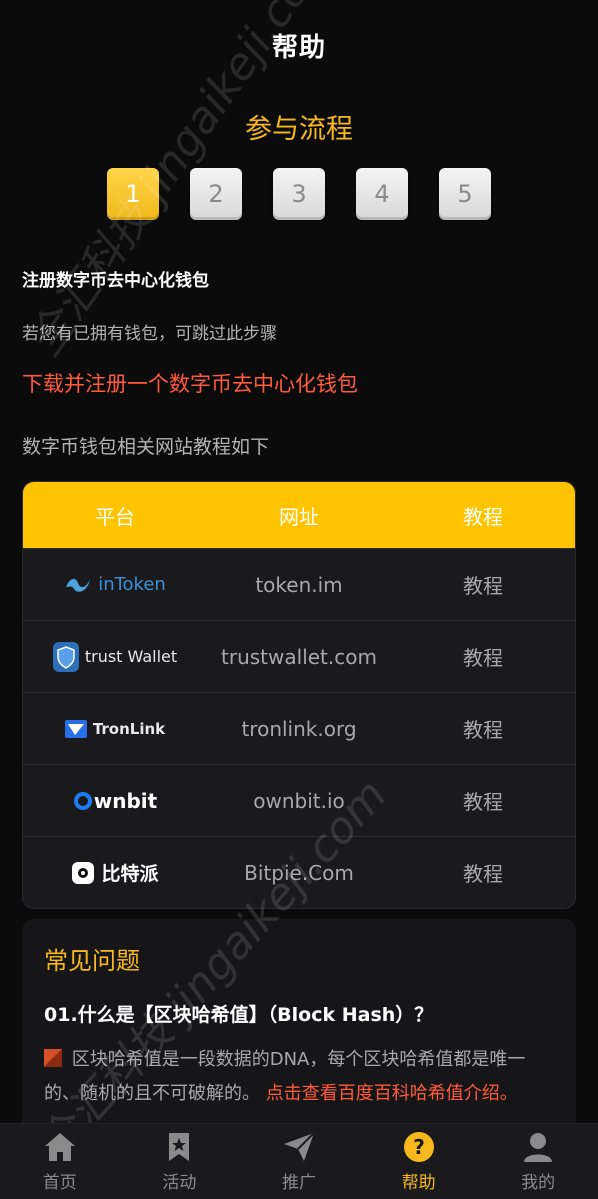 Image resolution: width=598 pixels, height=1199 pixels. I want to click on intoken-logo: inToken, so click(115, 584).